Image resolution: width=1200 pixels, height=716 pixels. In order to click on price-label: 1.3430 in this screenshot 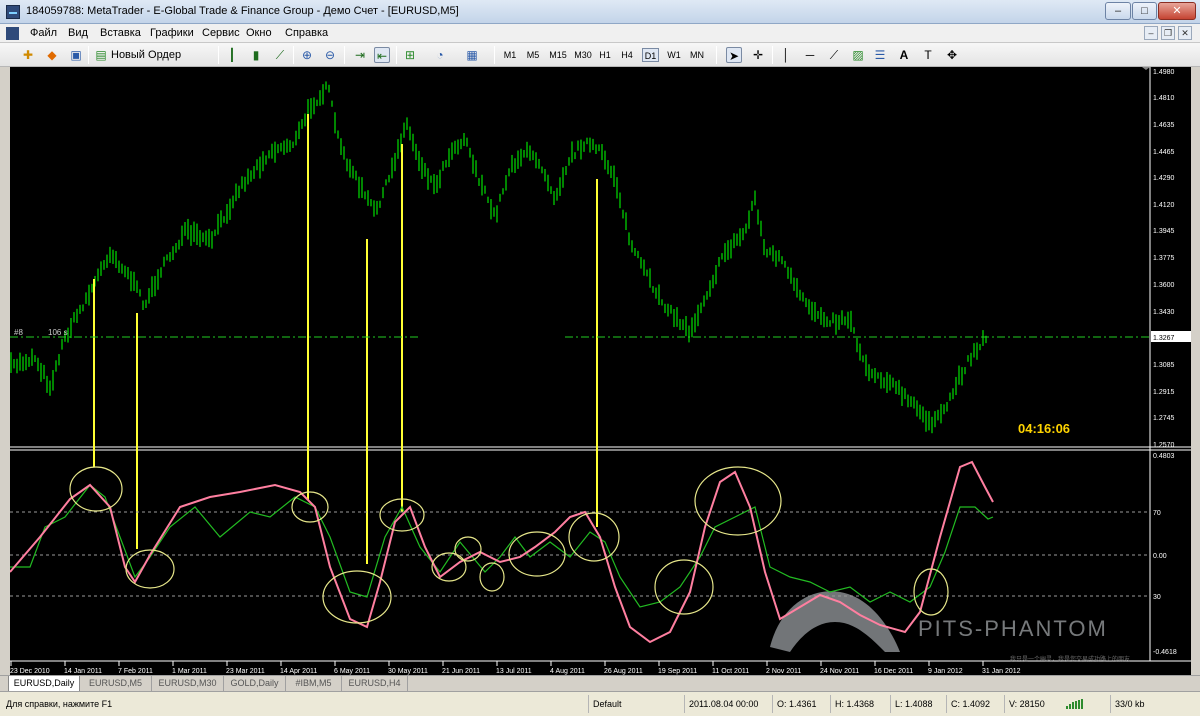, I will do `click(1164, 312)`.